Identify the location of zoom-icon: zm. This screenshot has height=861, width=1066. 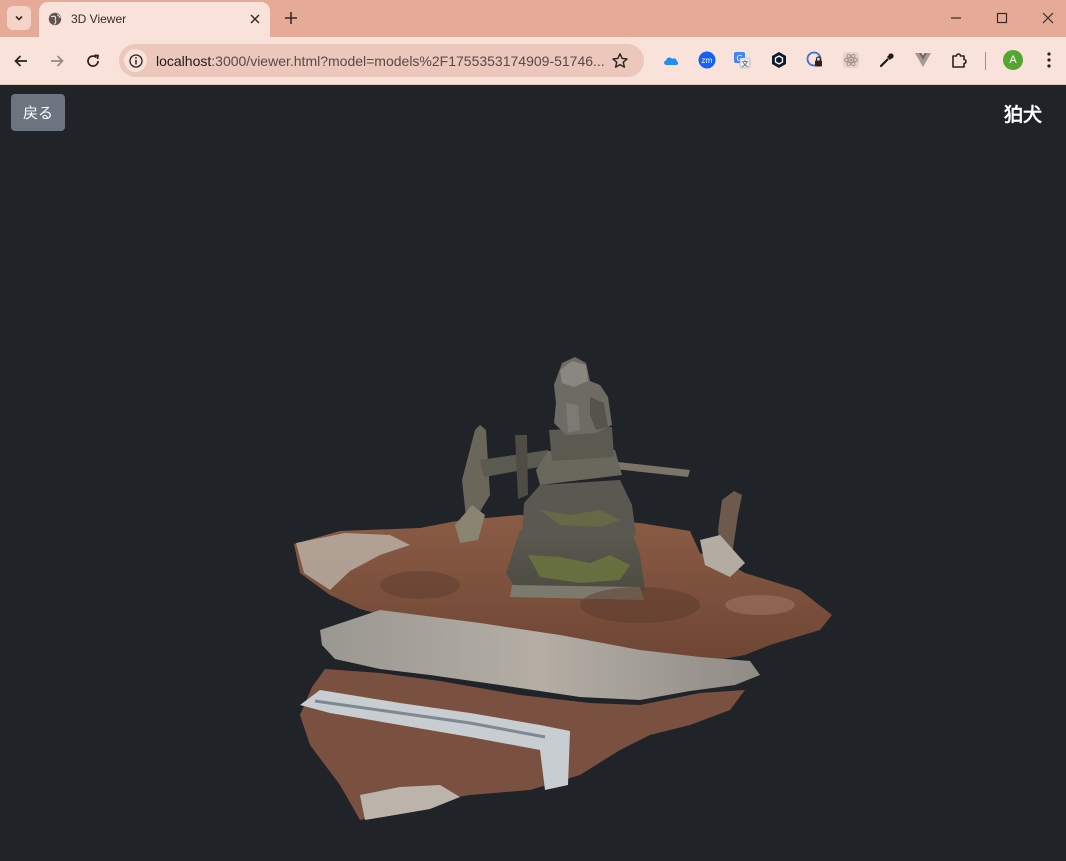
(707, 60).